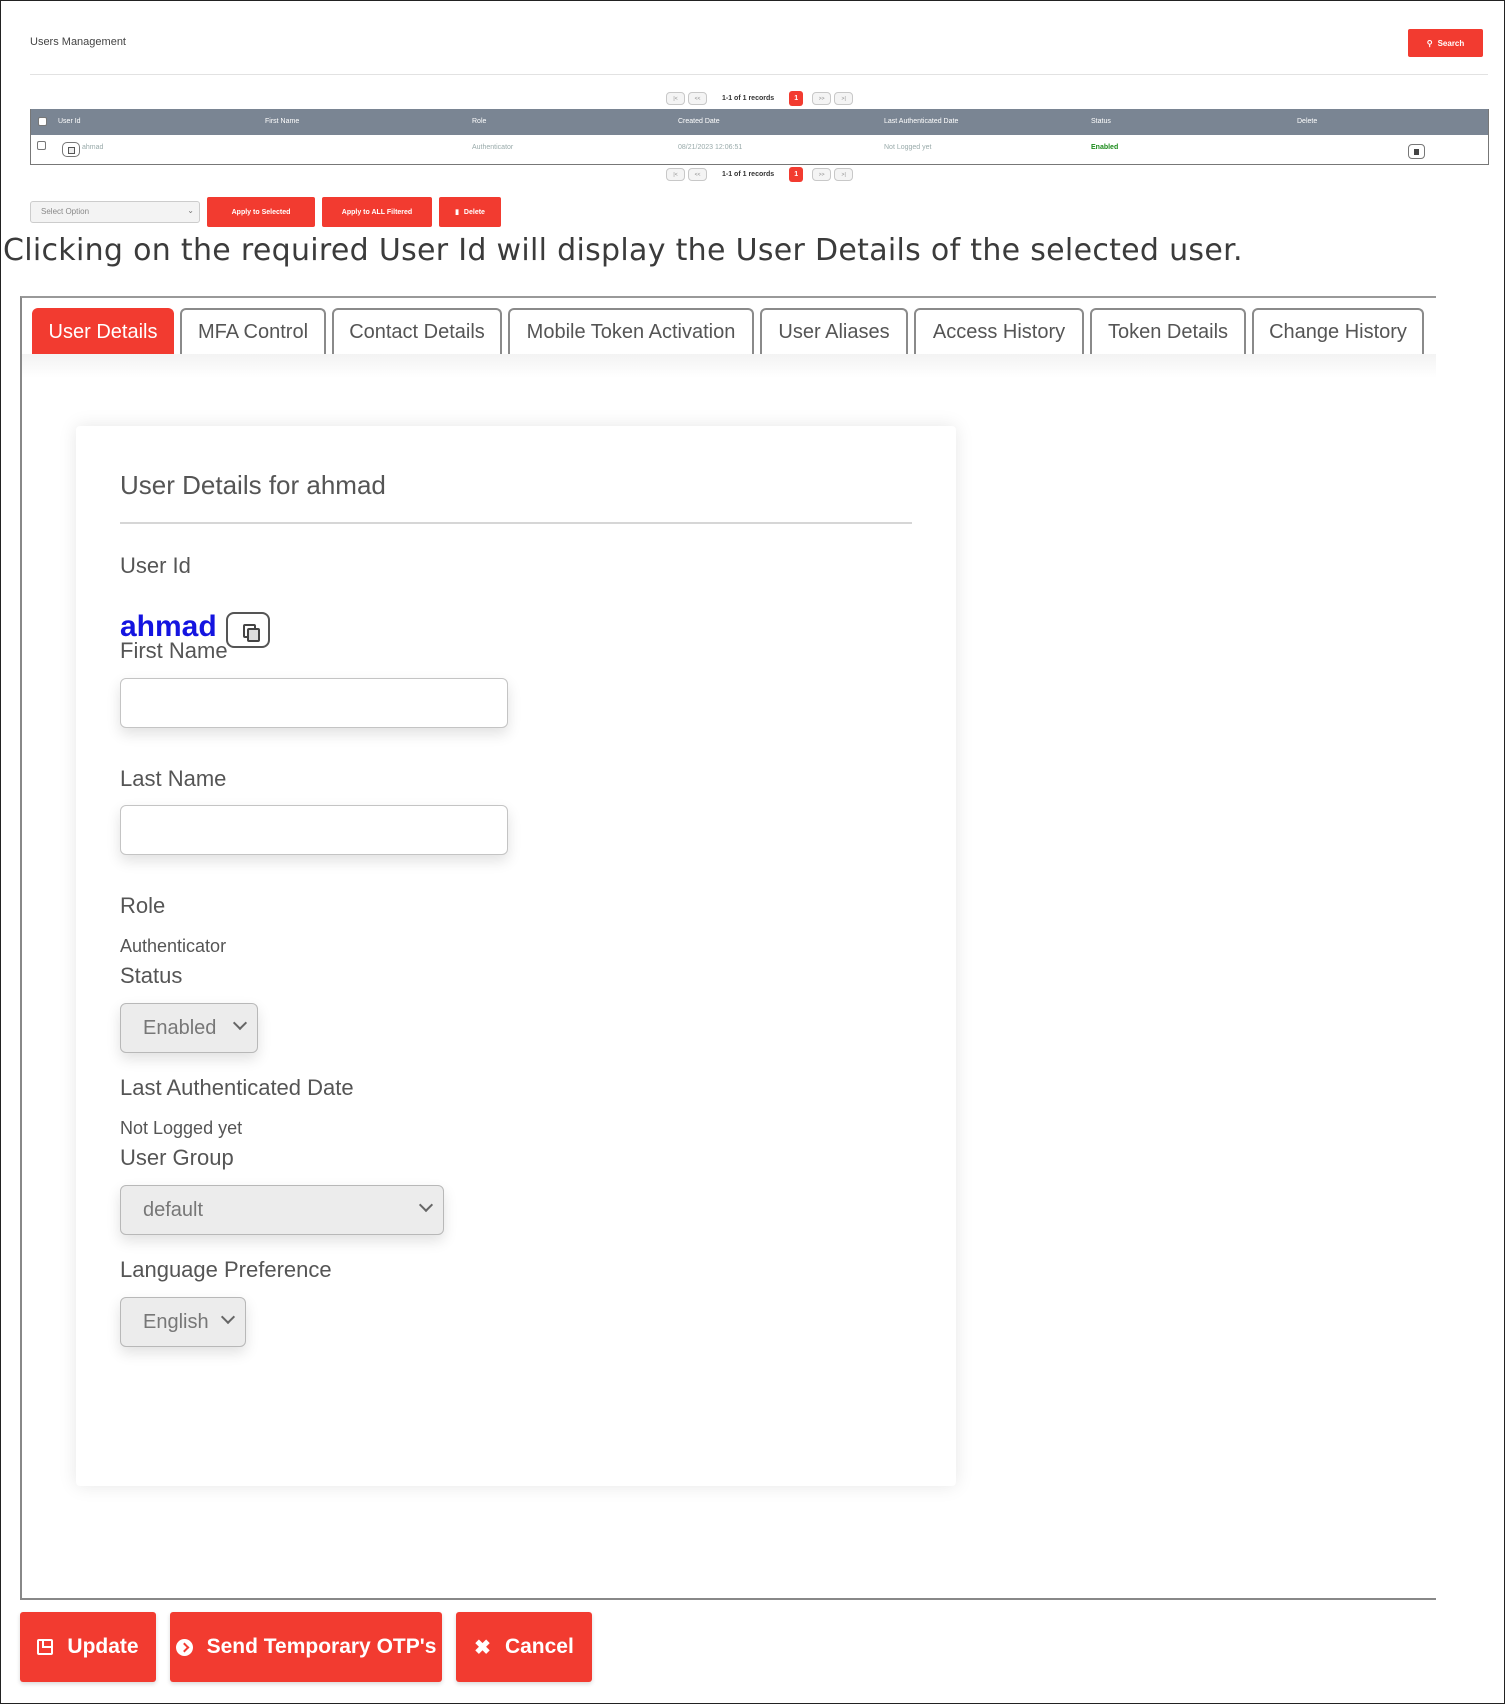  Describe the element at coordinates (999, 331) in the screenshot. I see `tab-access-history: Access History` at that location.